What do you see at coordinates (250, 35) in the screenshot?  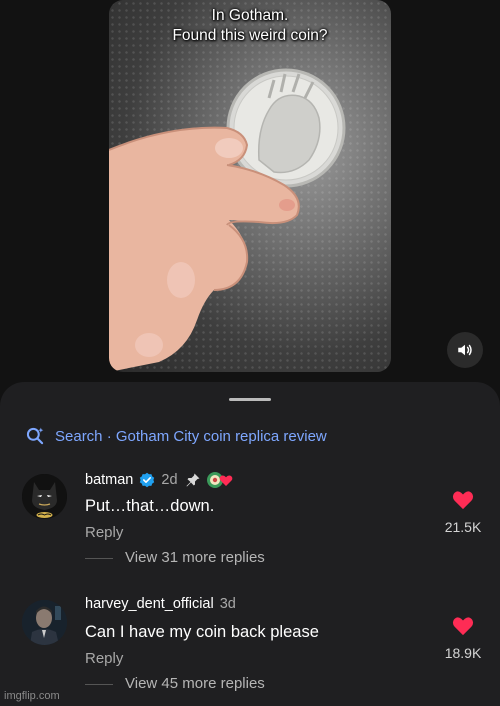 I see `caption-line-2: Found this weird coin?` at bounding box center [250, 35].